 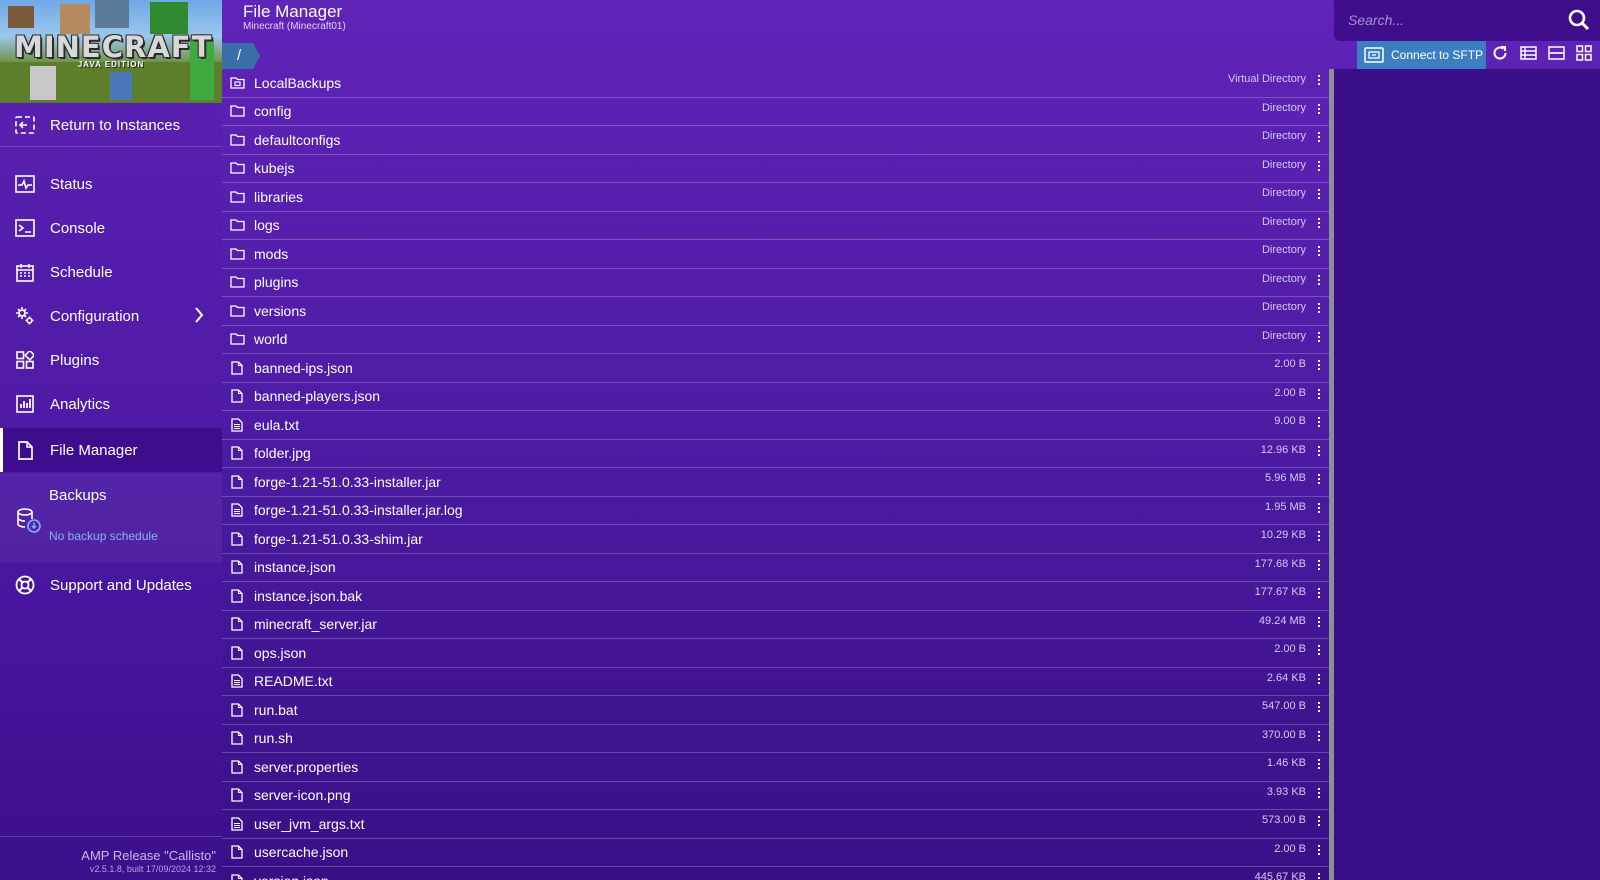 What do you see at coordinates (775, 83) in the screenshot?
I see `file-row: LocalBackups Virtual Directory` at bounding box center [775, 83].